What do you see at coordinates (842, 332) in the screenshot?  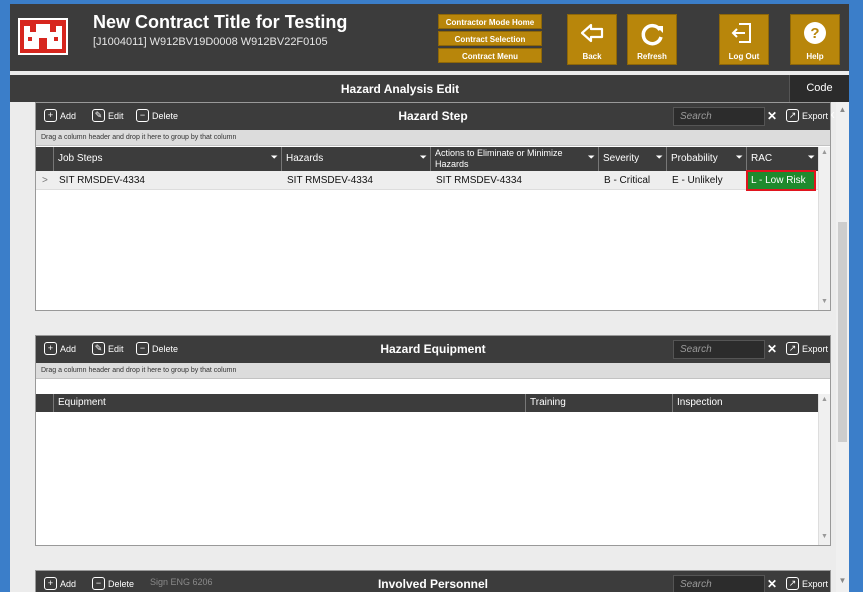 I see `scrollbar-thumb` at bounding box center [842, 332].